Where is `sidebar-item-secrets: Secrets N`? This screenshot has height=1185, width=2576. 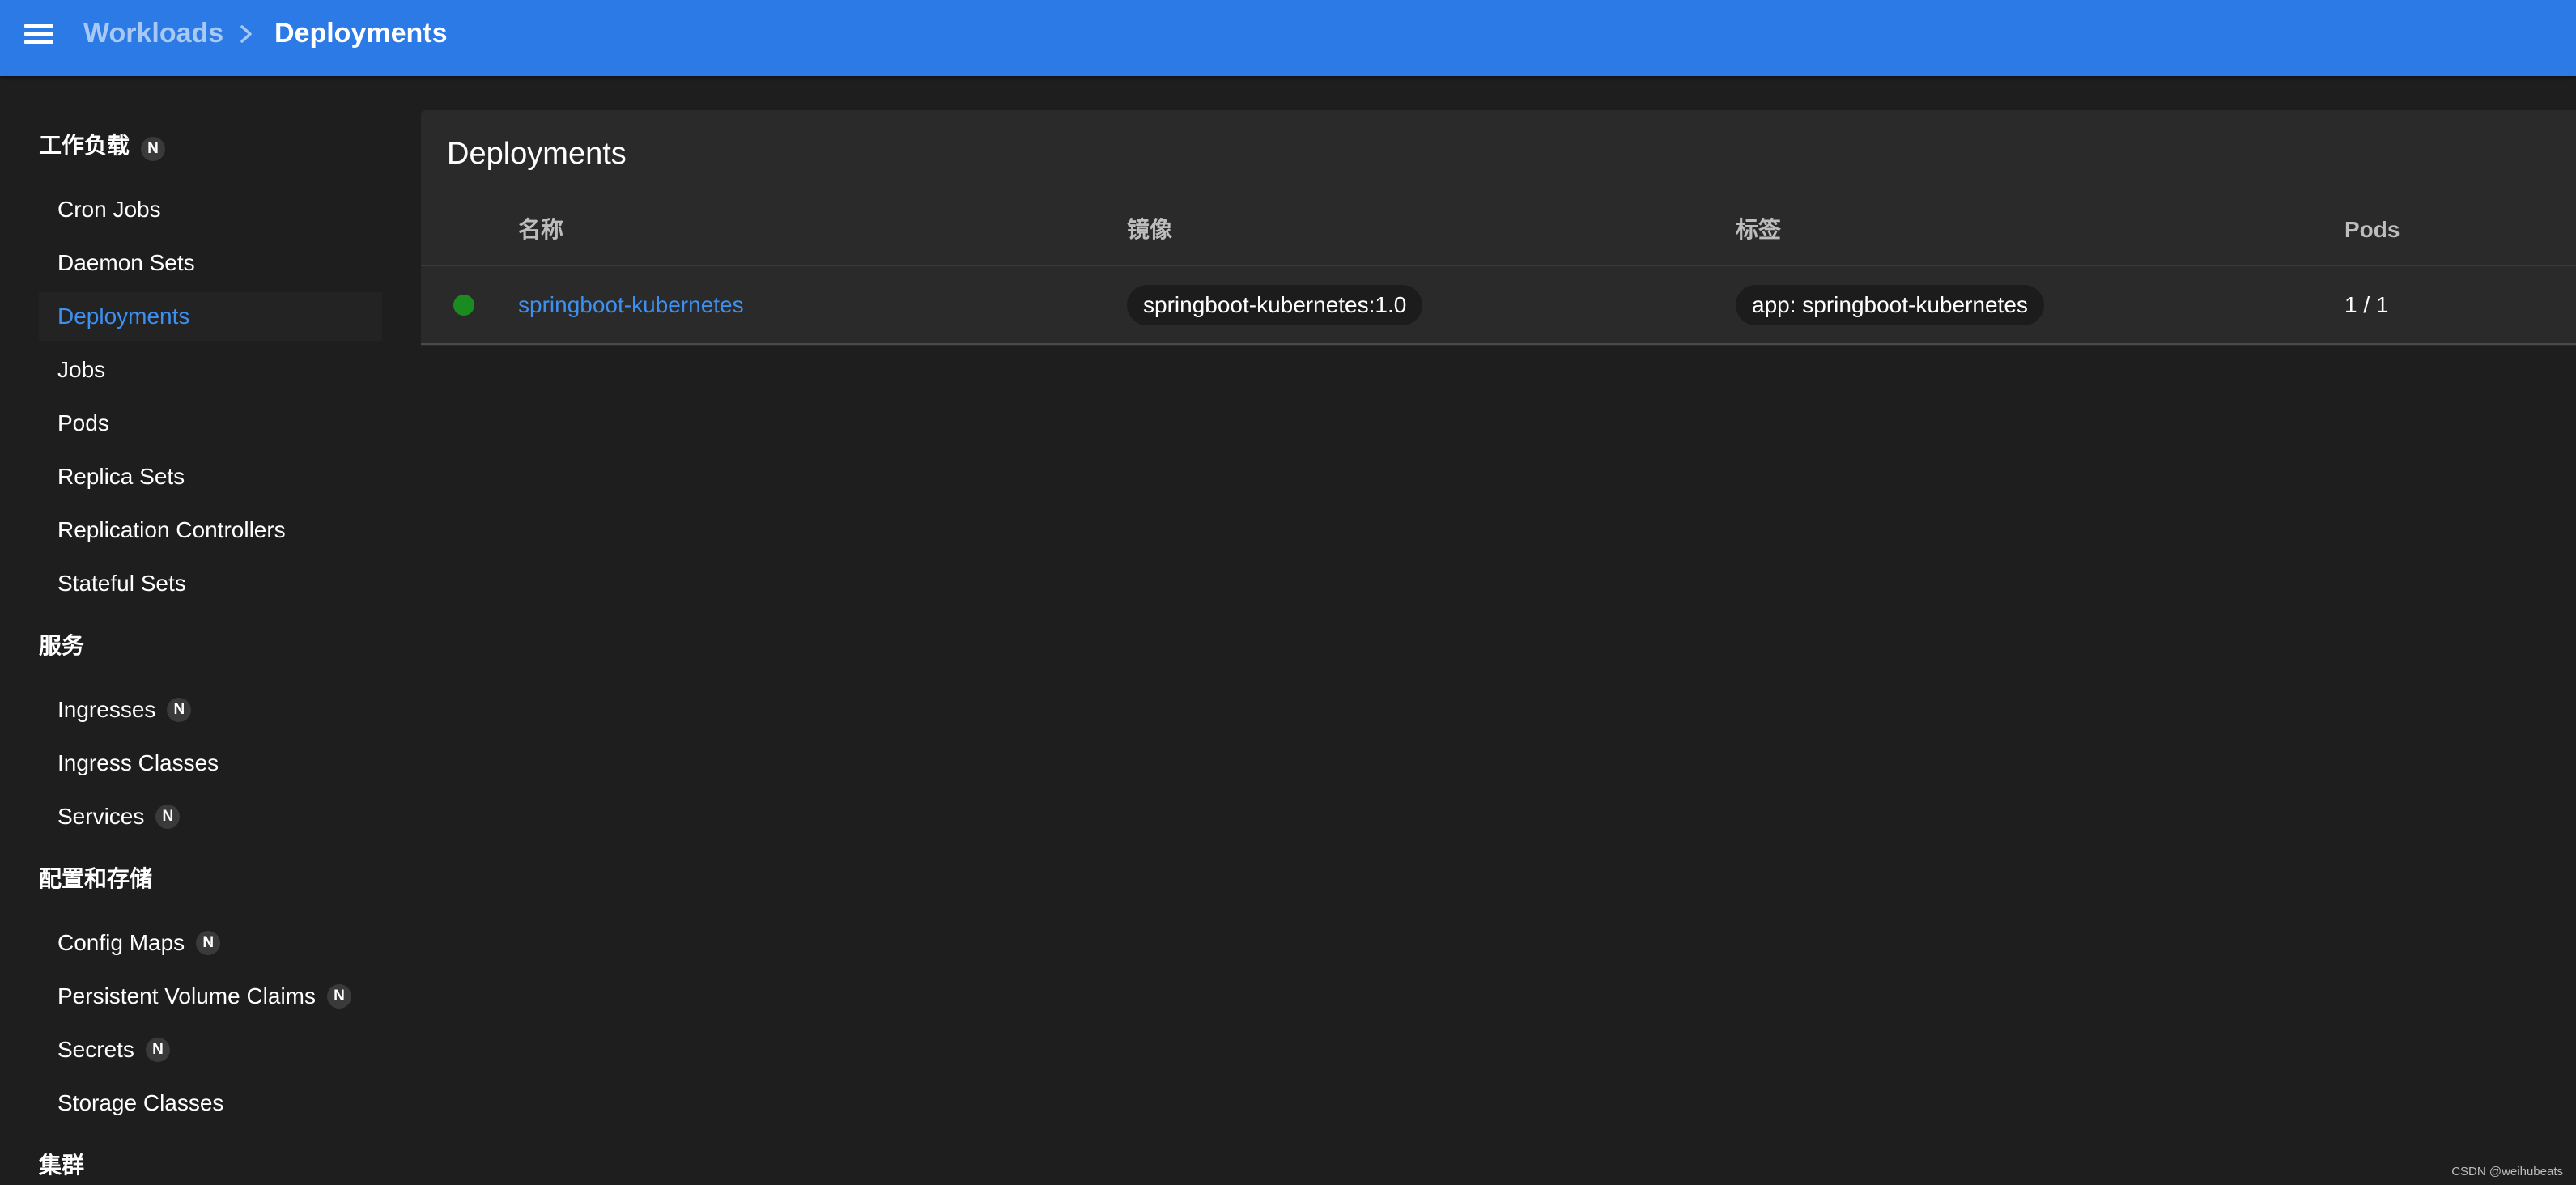 sidebar-item-secrets: Secrets N is located at coordinates (211, 1050).